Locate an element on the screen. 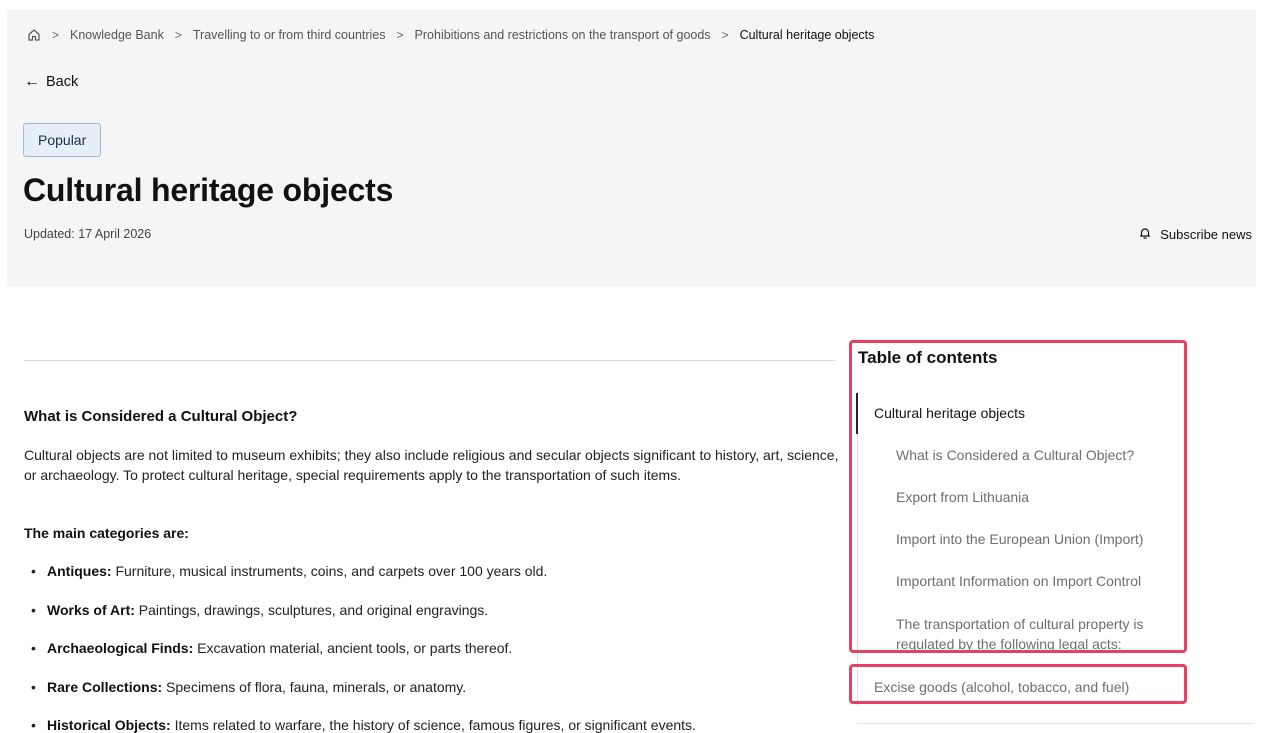 The image size is (1261, 733). subscribe-label: Subscribe news is located at coordinates (1206, 234).